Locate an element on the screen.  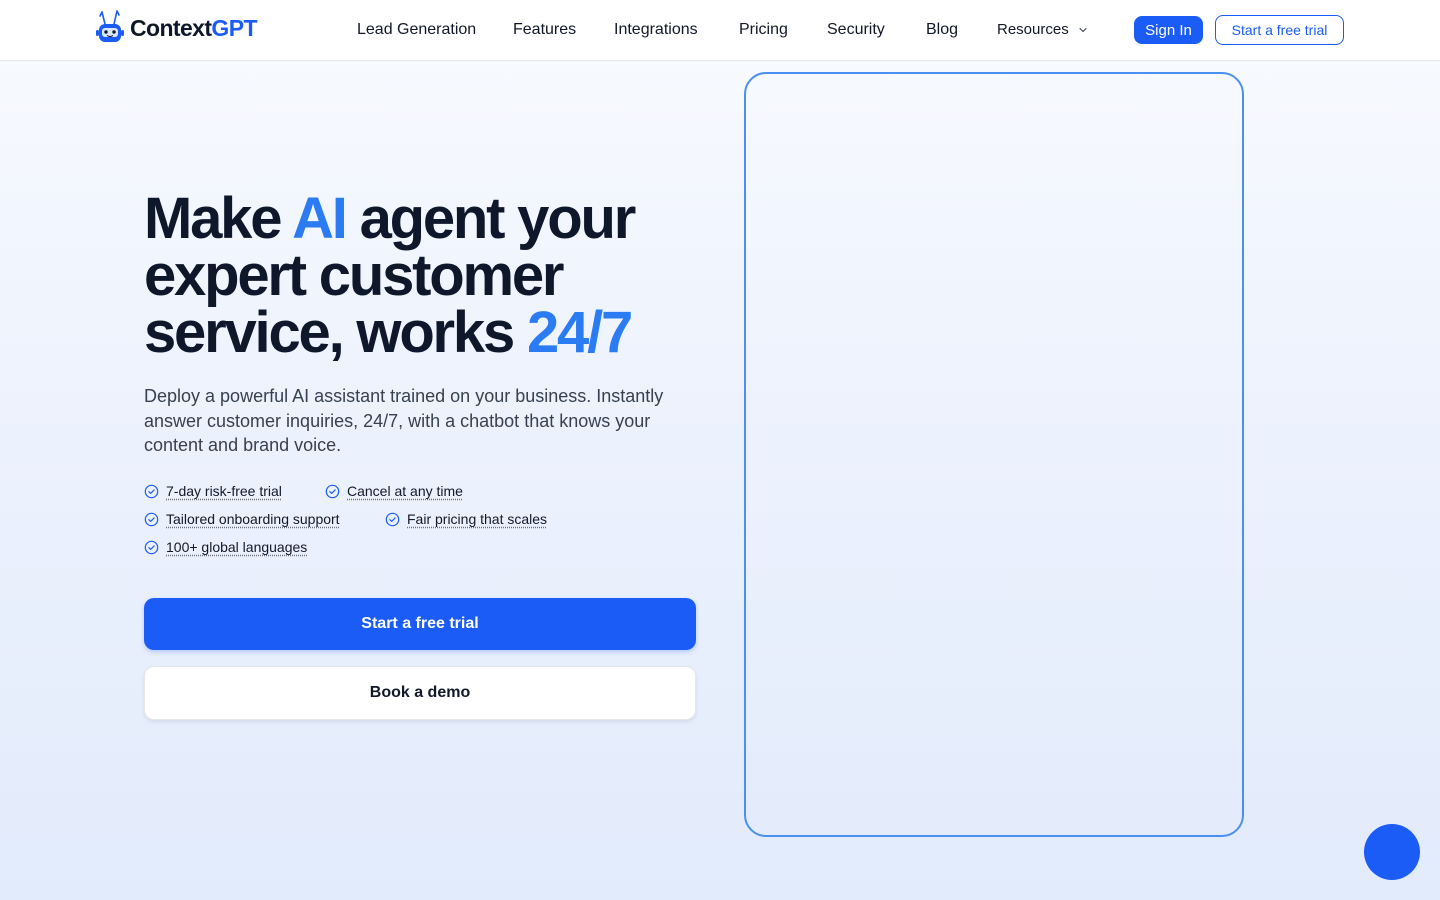
feature-label: 7-day risk-free trial is located at coordinates (224, 491).